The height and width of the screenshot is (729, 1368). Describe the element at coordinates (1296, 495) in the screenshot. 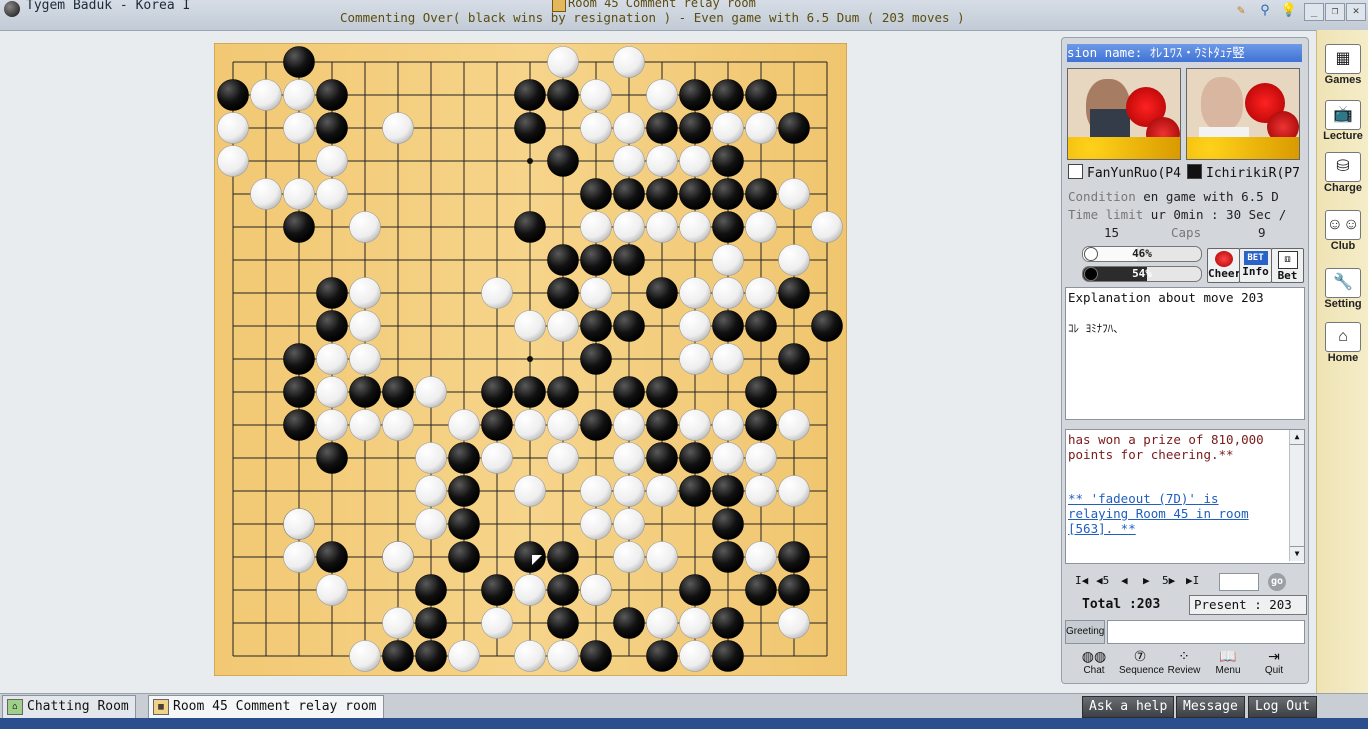

I see `chat-scrollbar: ▲ ▼` at that location.